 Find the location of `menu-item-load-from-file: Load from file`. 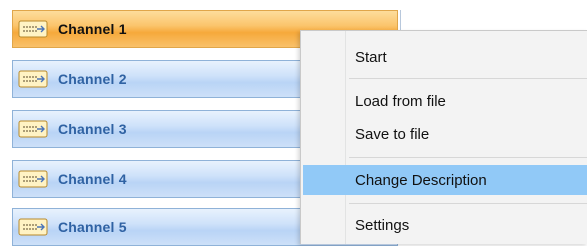

menu-item-load-from-file: Load from file is located at coordinates (445, 101).